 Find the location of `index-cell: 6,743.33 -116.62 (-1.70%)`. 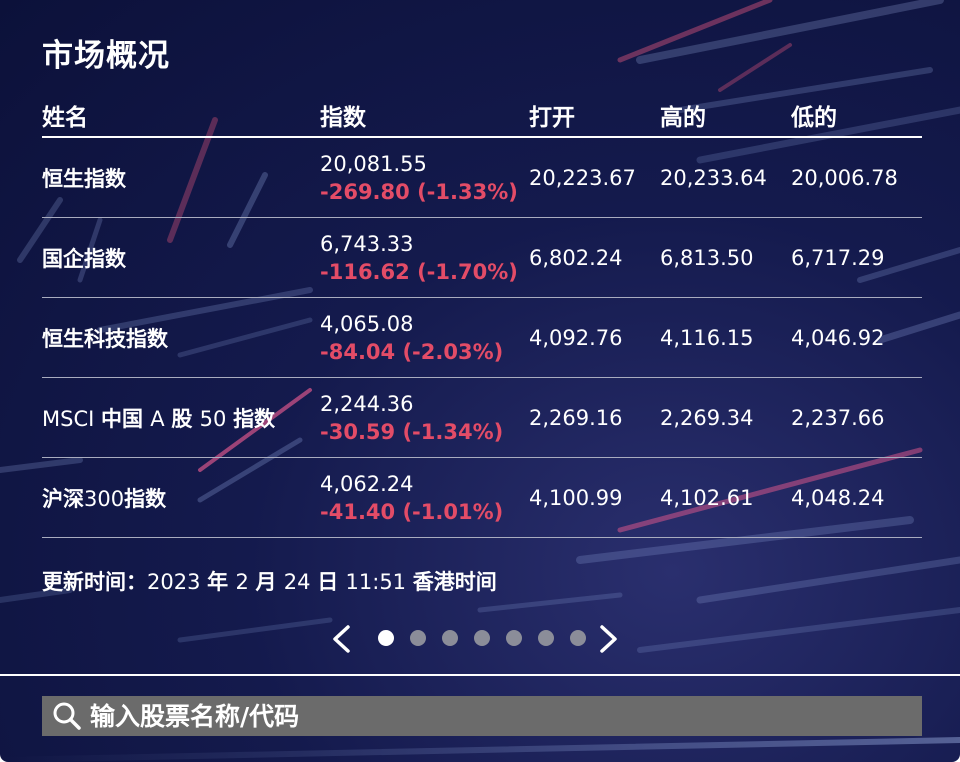

index-cell: 6,743.33 -116.62 (-1.70%) is located at coordinates (424, 257).